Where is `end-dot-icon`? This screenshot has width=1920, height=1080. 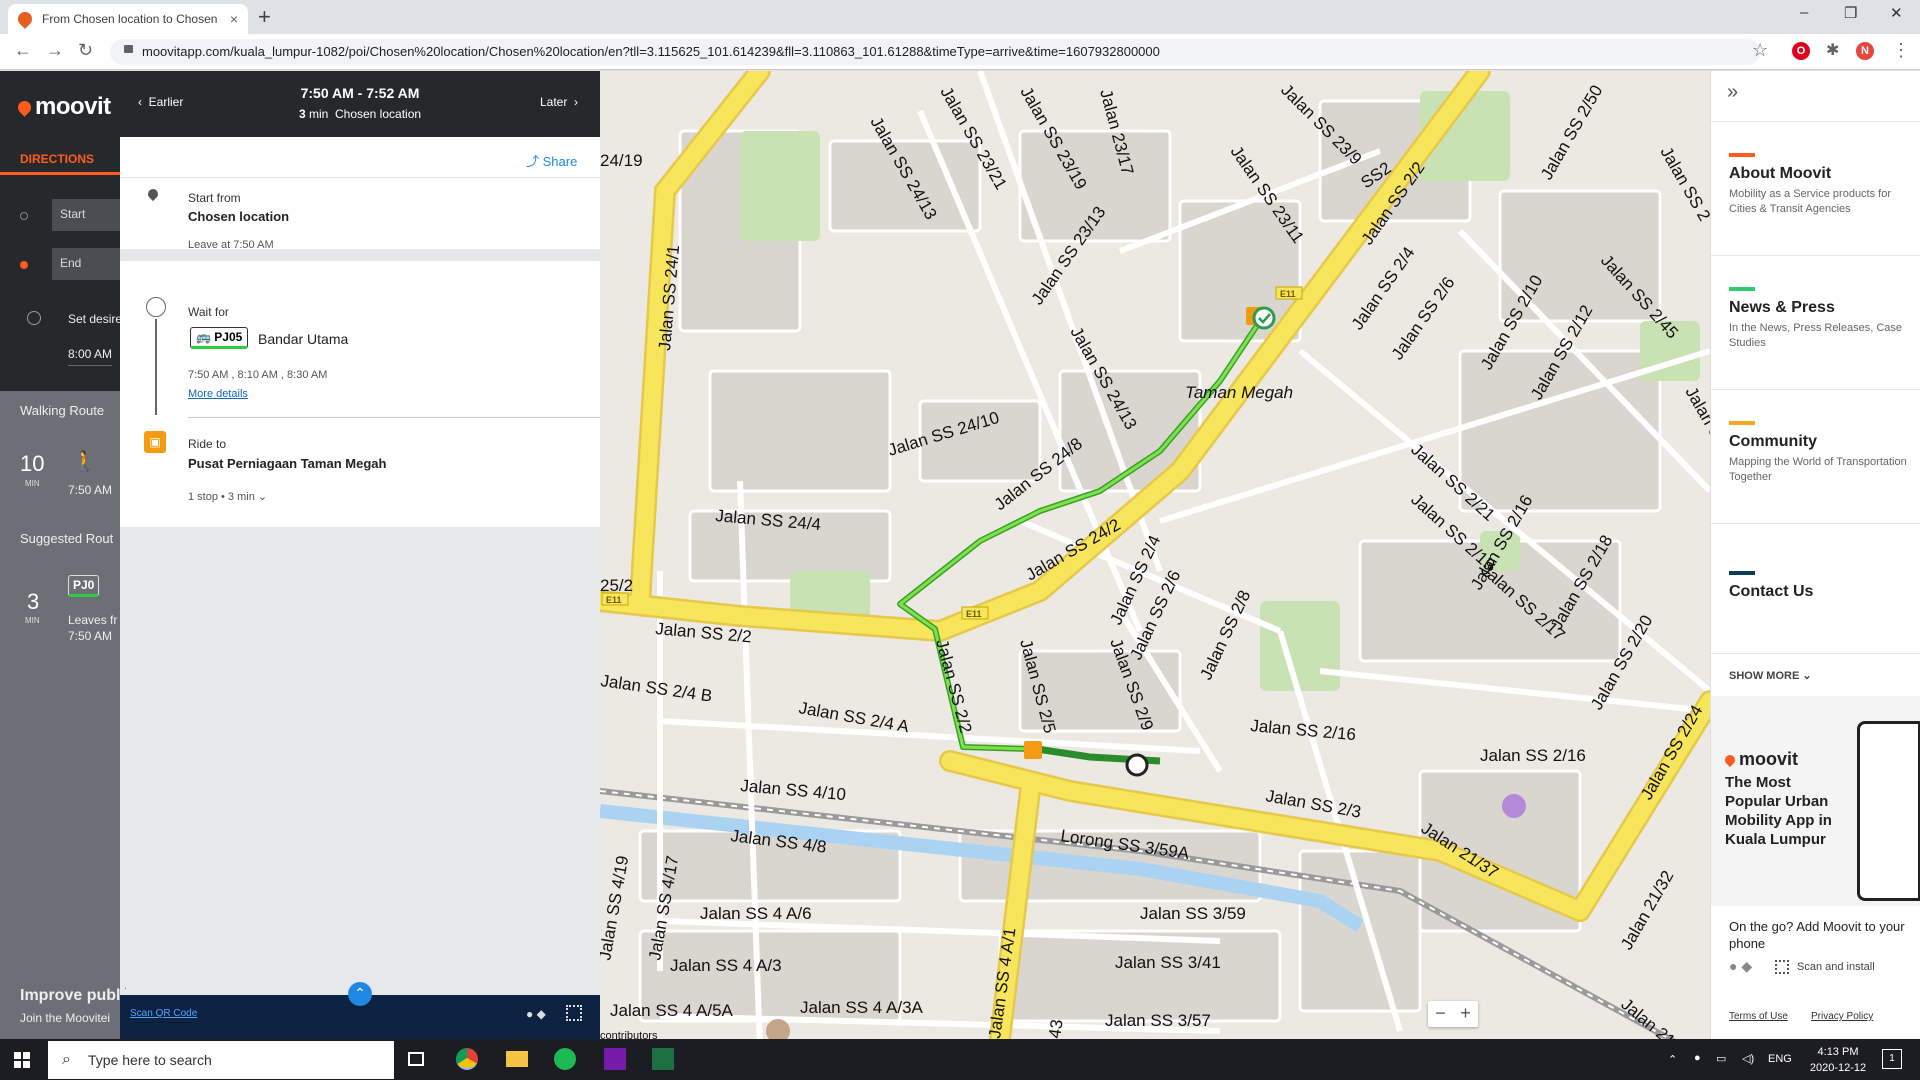 end-dot-icon is located at coordinates (24, 265).